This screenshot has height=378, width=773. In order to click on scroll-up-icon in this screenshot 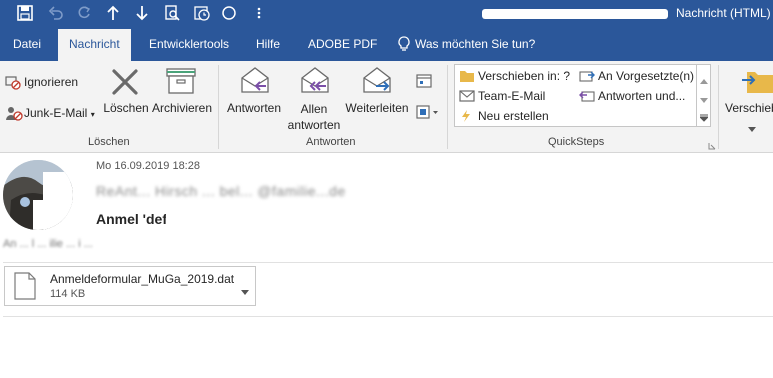, I will do `click(704, 80)`.